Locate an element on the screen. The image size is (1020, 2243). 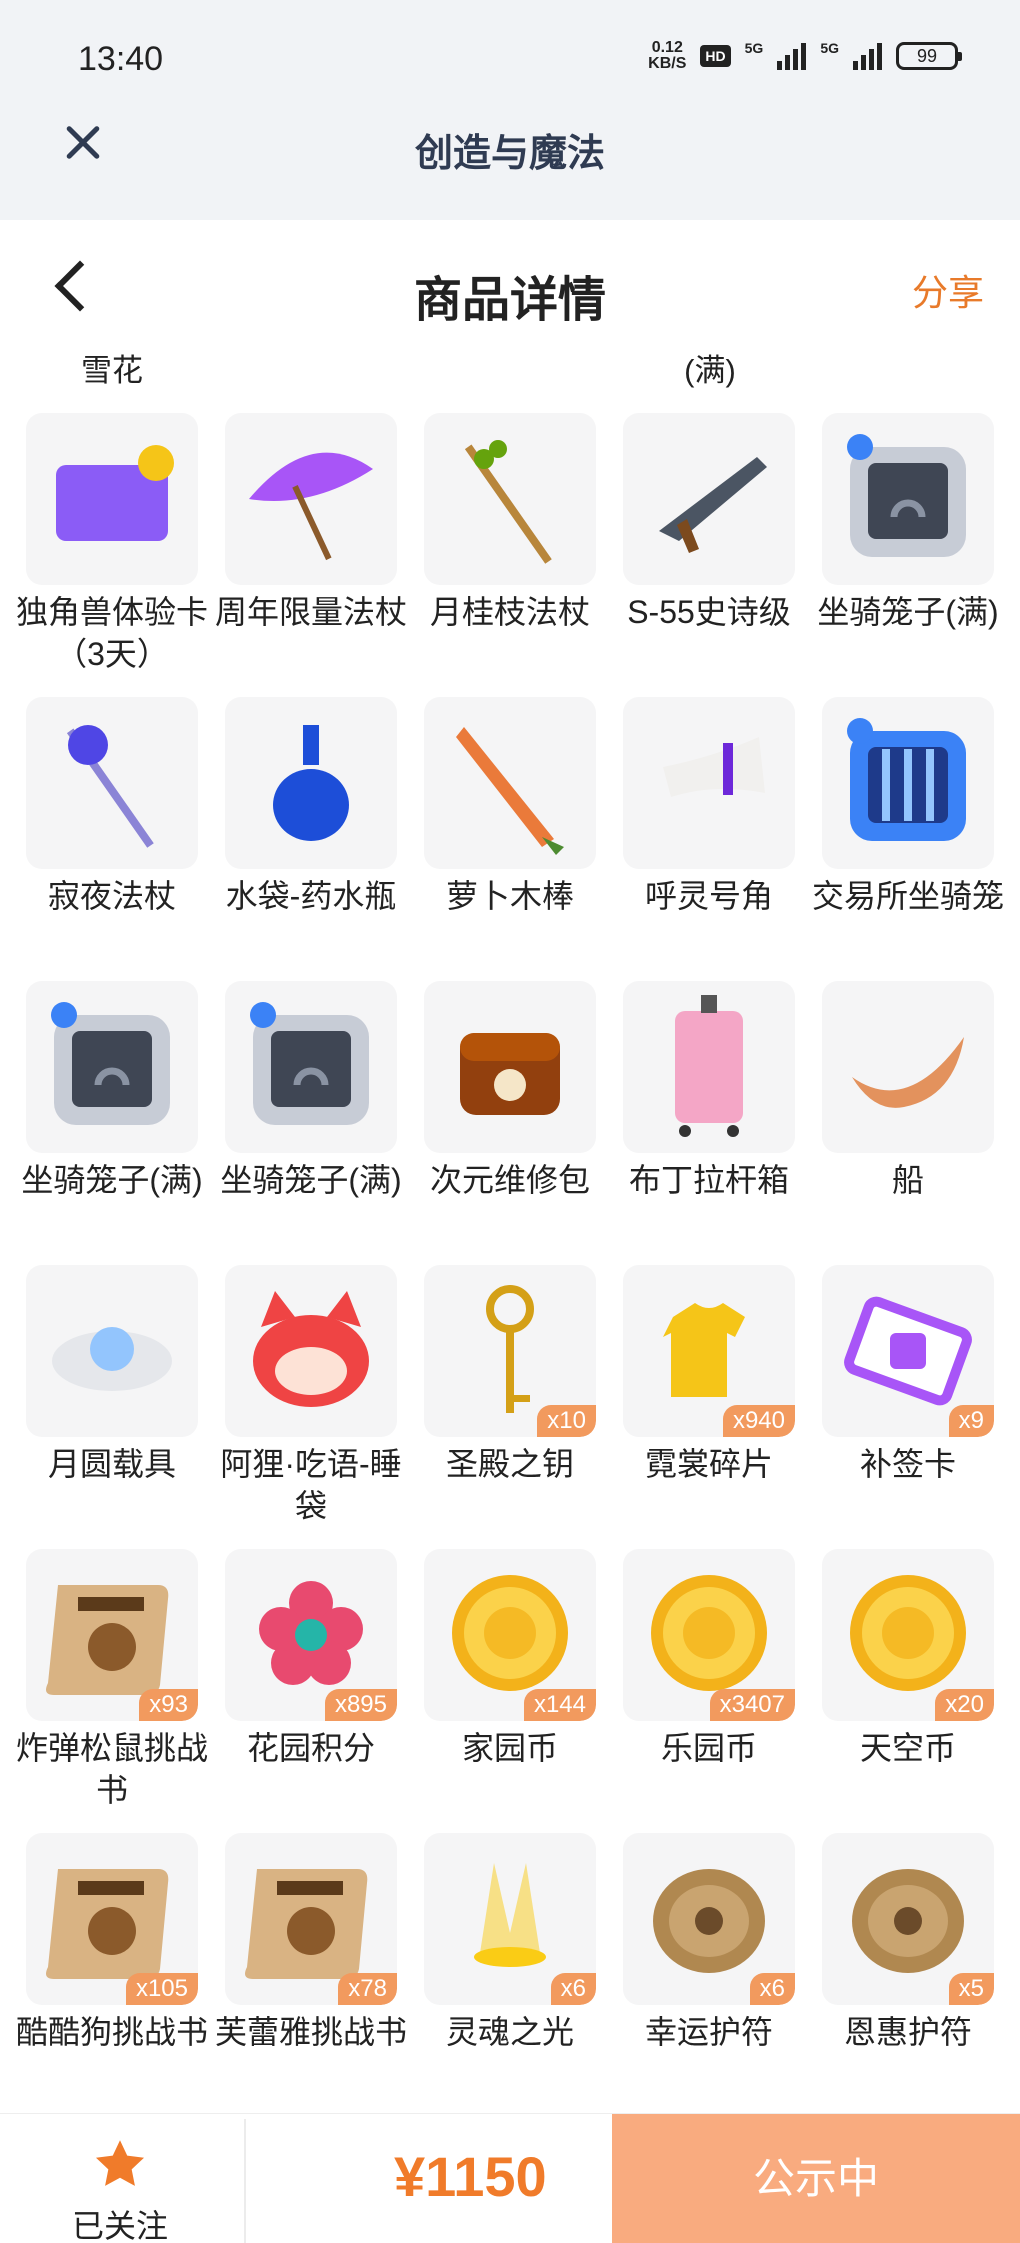
item-name: 寂夜法杖 is located at coordinates (111, 896).